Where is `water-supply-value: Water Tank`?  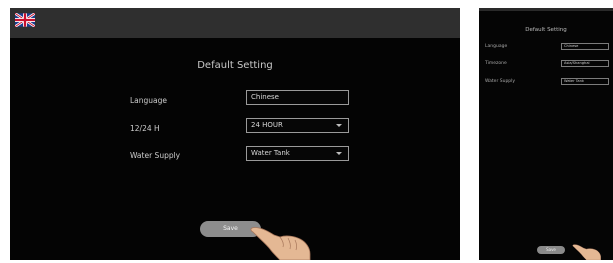
water-supply-value: Water Tank is located at coordinates (270, 153).